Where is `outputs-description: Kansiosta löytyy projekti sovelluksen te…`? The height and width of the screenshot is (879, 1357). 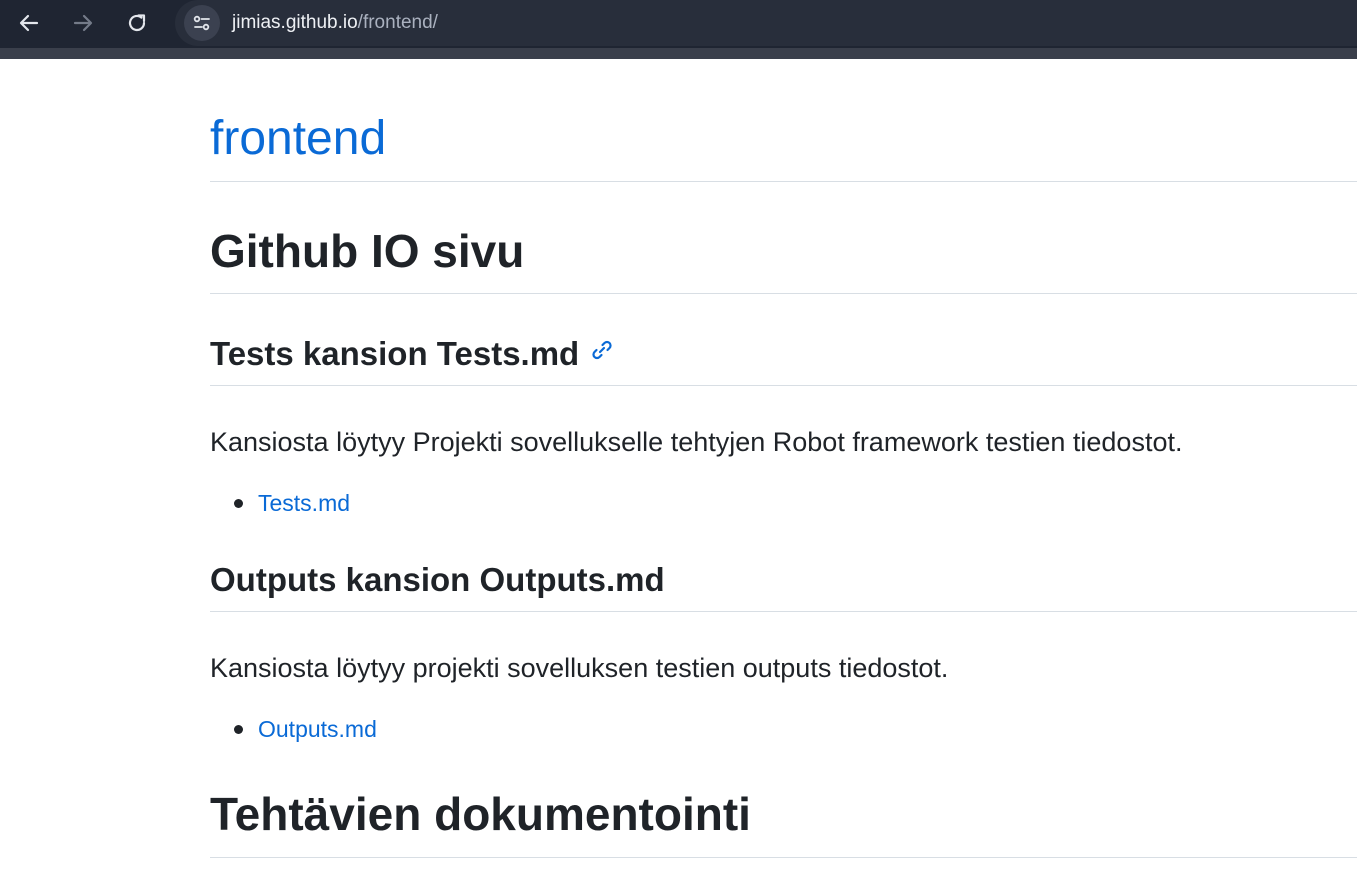 outputs-description: Kansiosta löytyy projekti sovelluksen te… is located at coordinates (579, 668).